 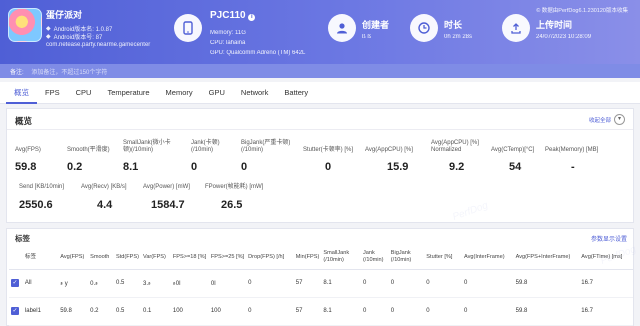 What do you see at coordinates (270, 257) in the screenshot?
I see `column-header: Drop(FPS) [/h]` at bounding box center [270, 257].